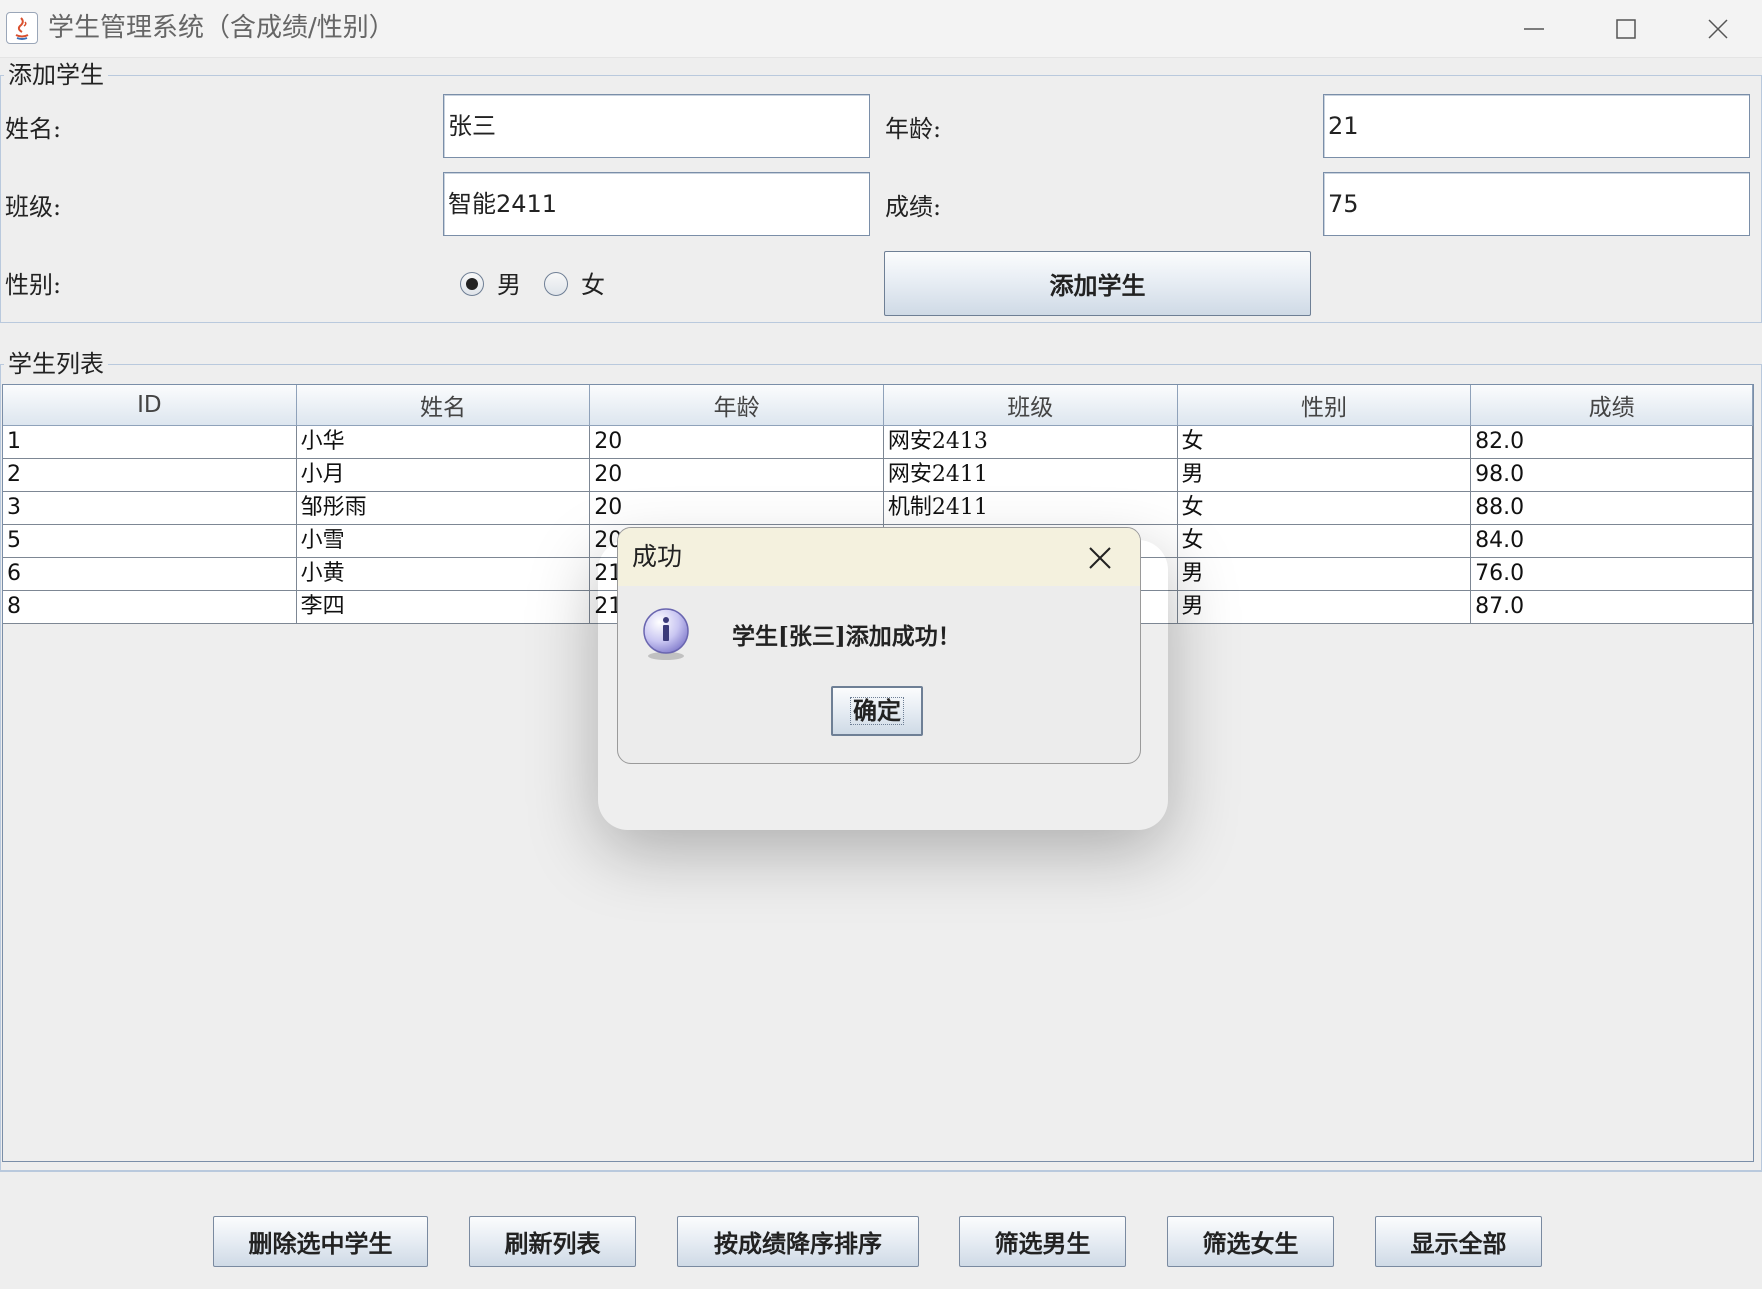 This screenshot has width=1762, height=1289. Describe the element at coordinates (1612, 508) in the screenshot. I see `table-cell: 88.0` at that location.